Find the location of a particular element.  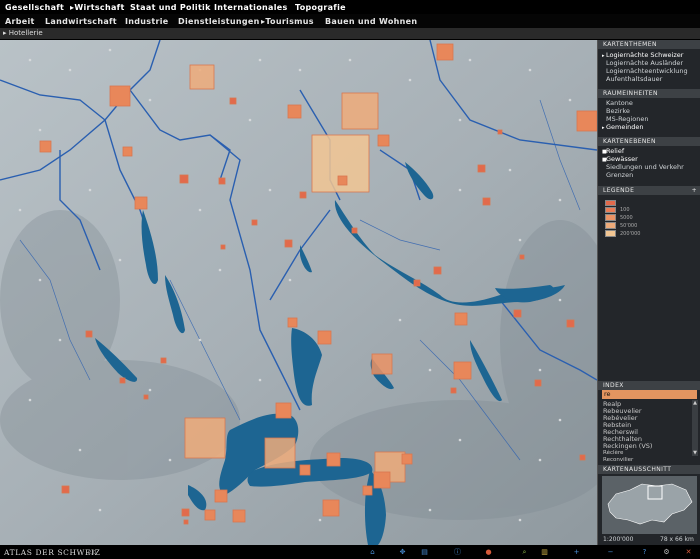

info-icon: ⓘ is located at coordinates (457, 552).